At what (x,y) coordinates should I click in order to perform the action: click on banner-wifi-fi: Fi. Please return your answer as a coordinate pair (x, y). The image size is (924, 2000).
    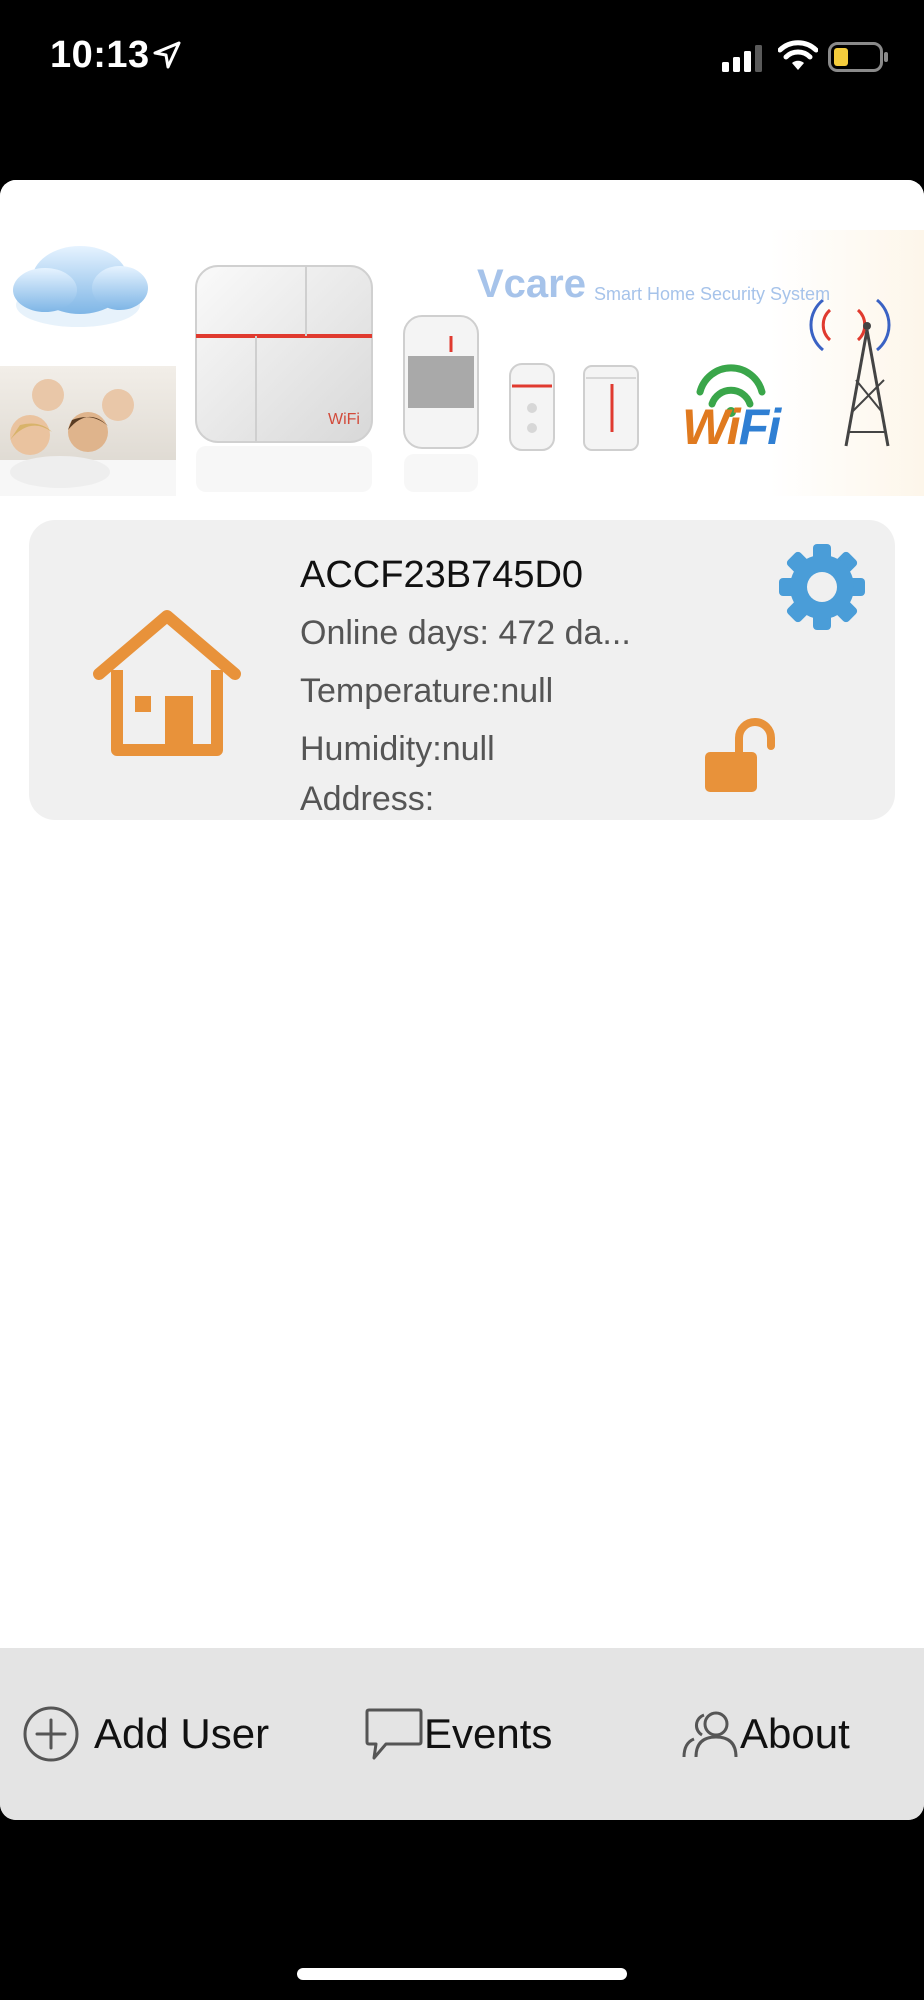
    Looking at the image, I should click on (759, 427).